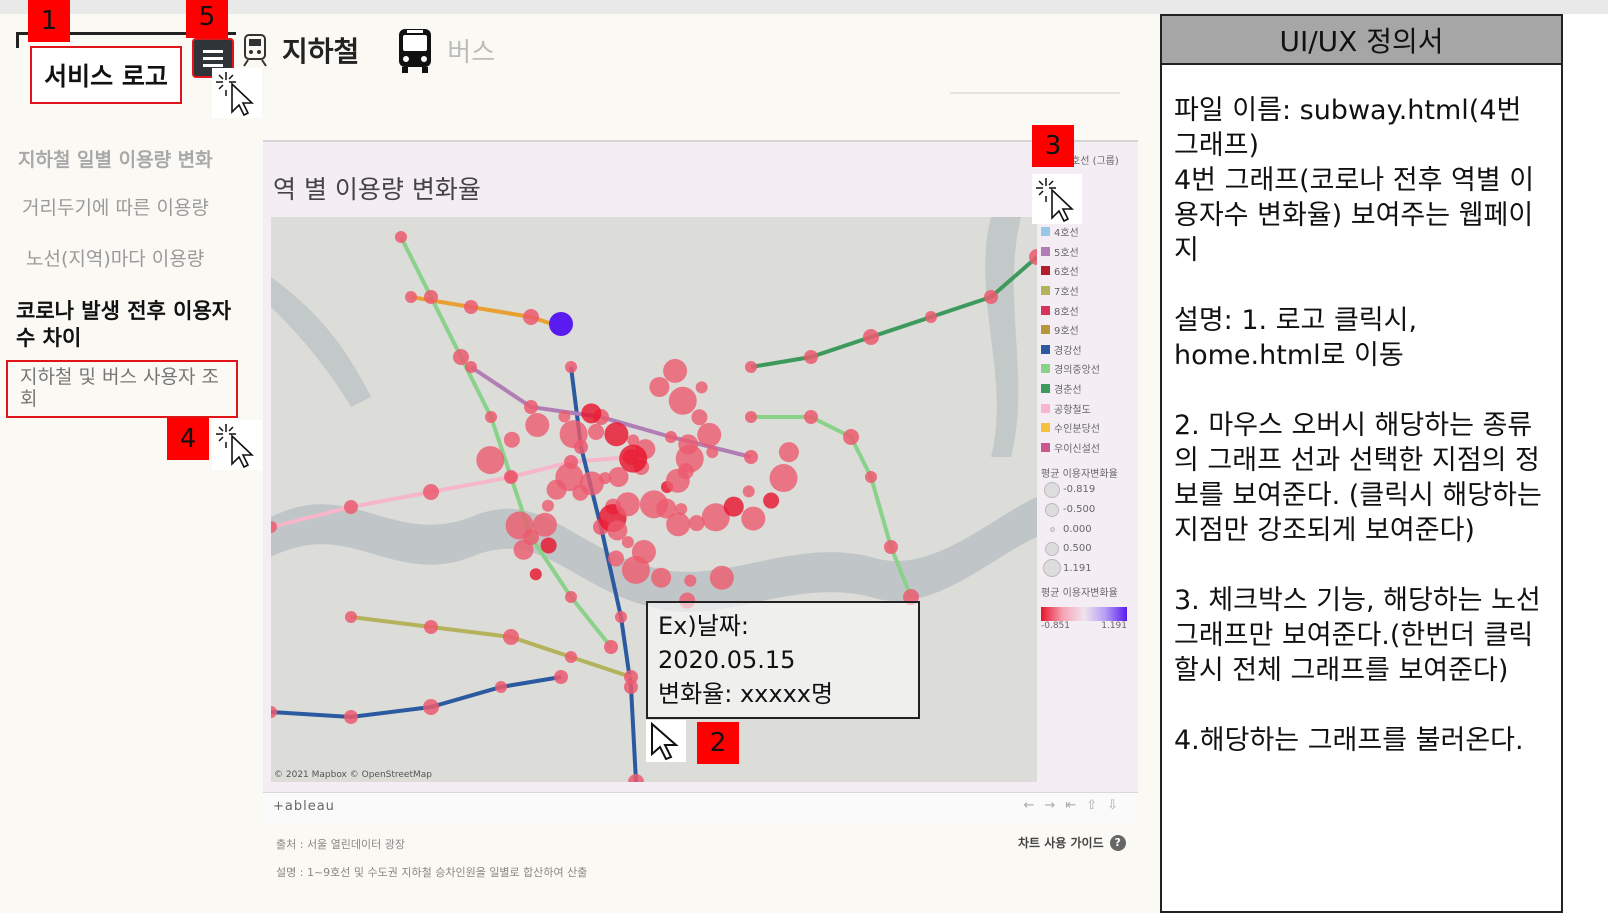 The image size is (1608, 913). I want to click on legend-item: 7호선, so click(1088, 291).